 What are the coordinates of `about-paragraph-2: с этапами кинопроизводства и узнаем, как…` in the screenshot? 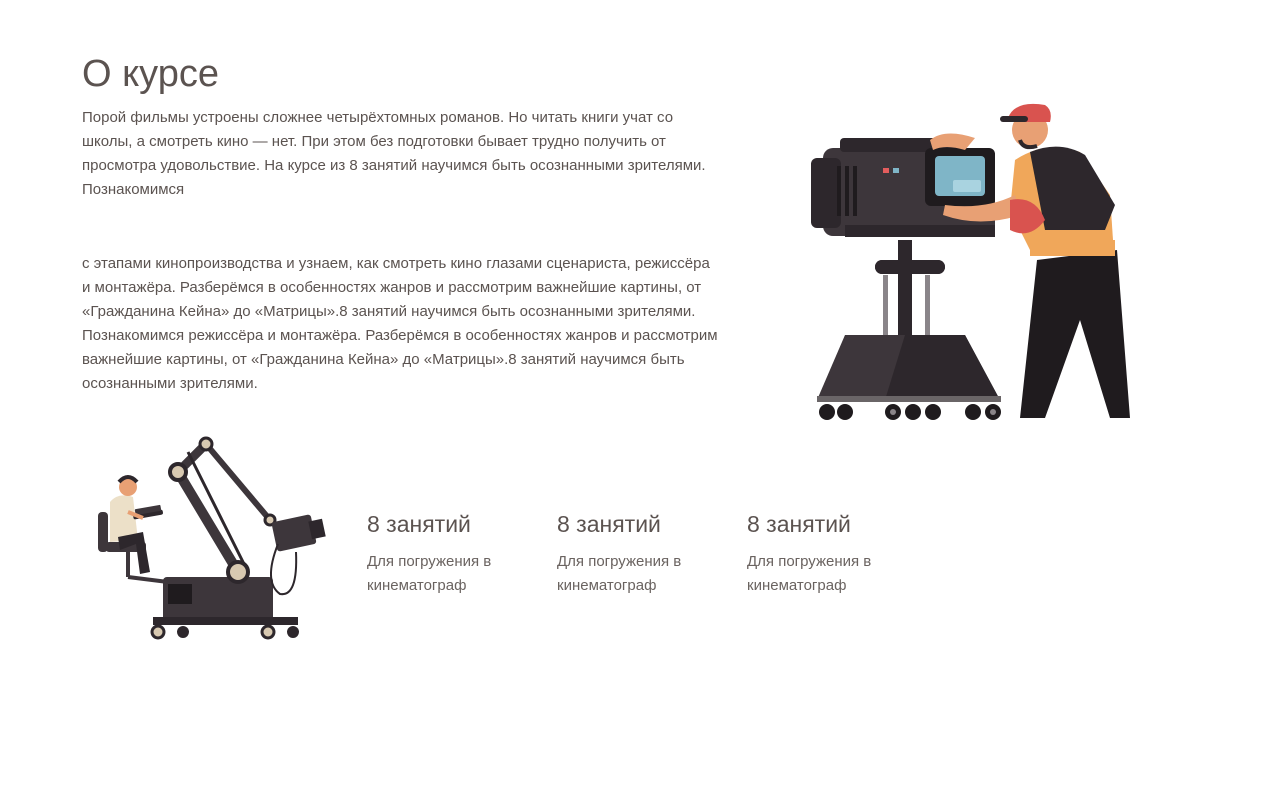 It's located at (400, 323).